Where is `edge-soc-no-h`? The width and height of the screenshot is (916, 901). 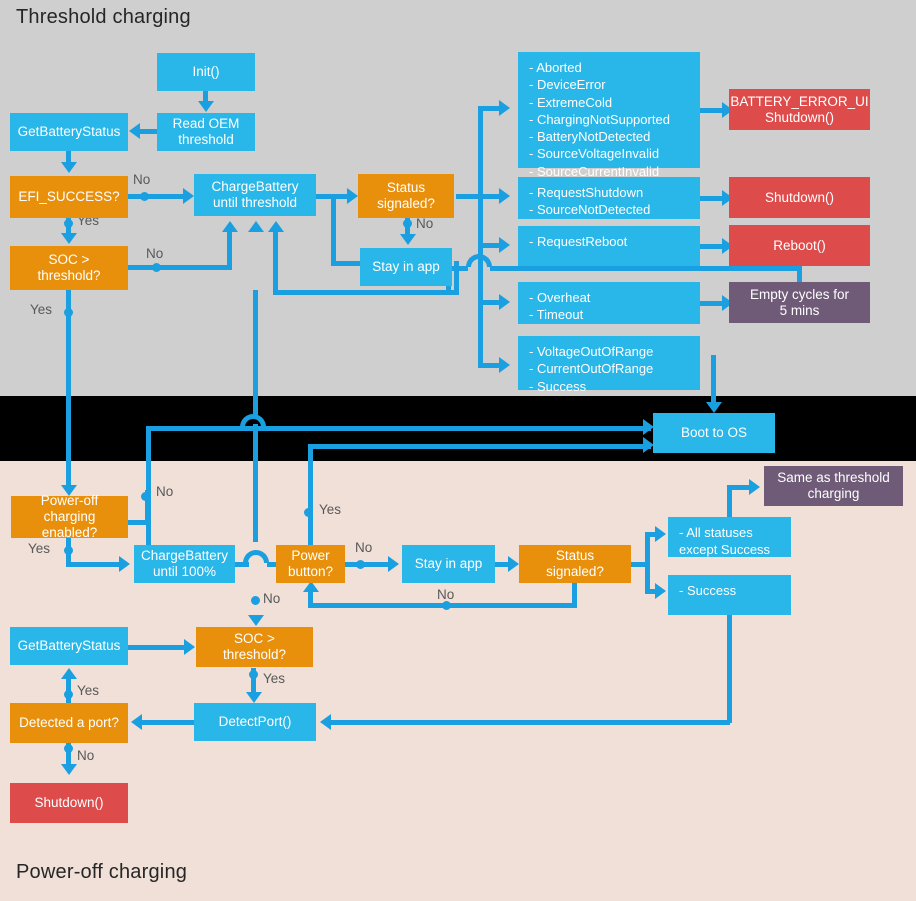 edge-soc-no-h is located at coordinates (180, 267).